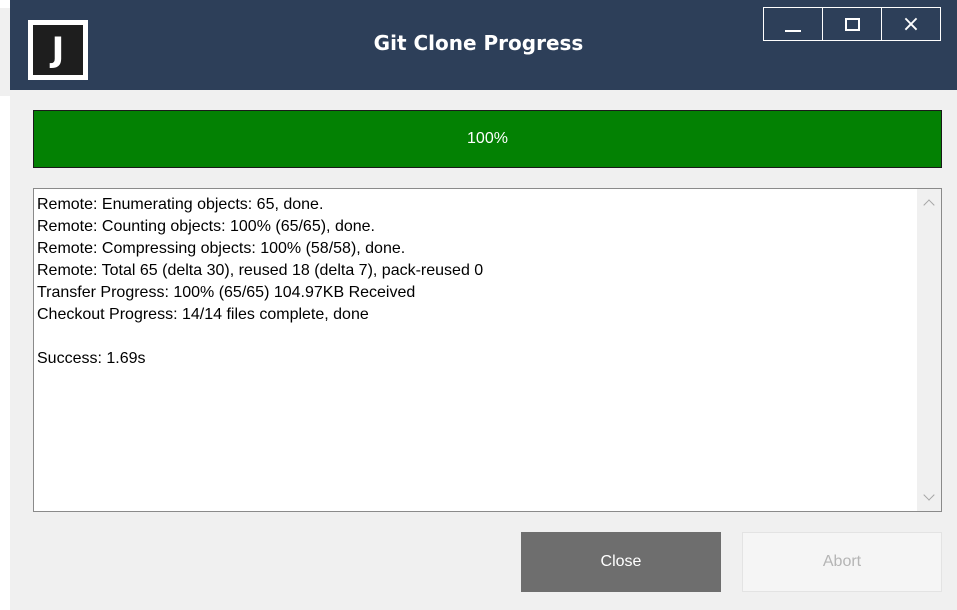 The image size is (957, 610). Describe the element at coordinates (793, 31) in the screenshot. I see `minimize-icon` at that location.